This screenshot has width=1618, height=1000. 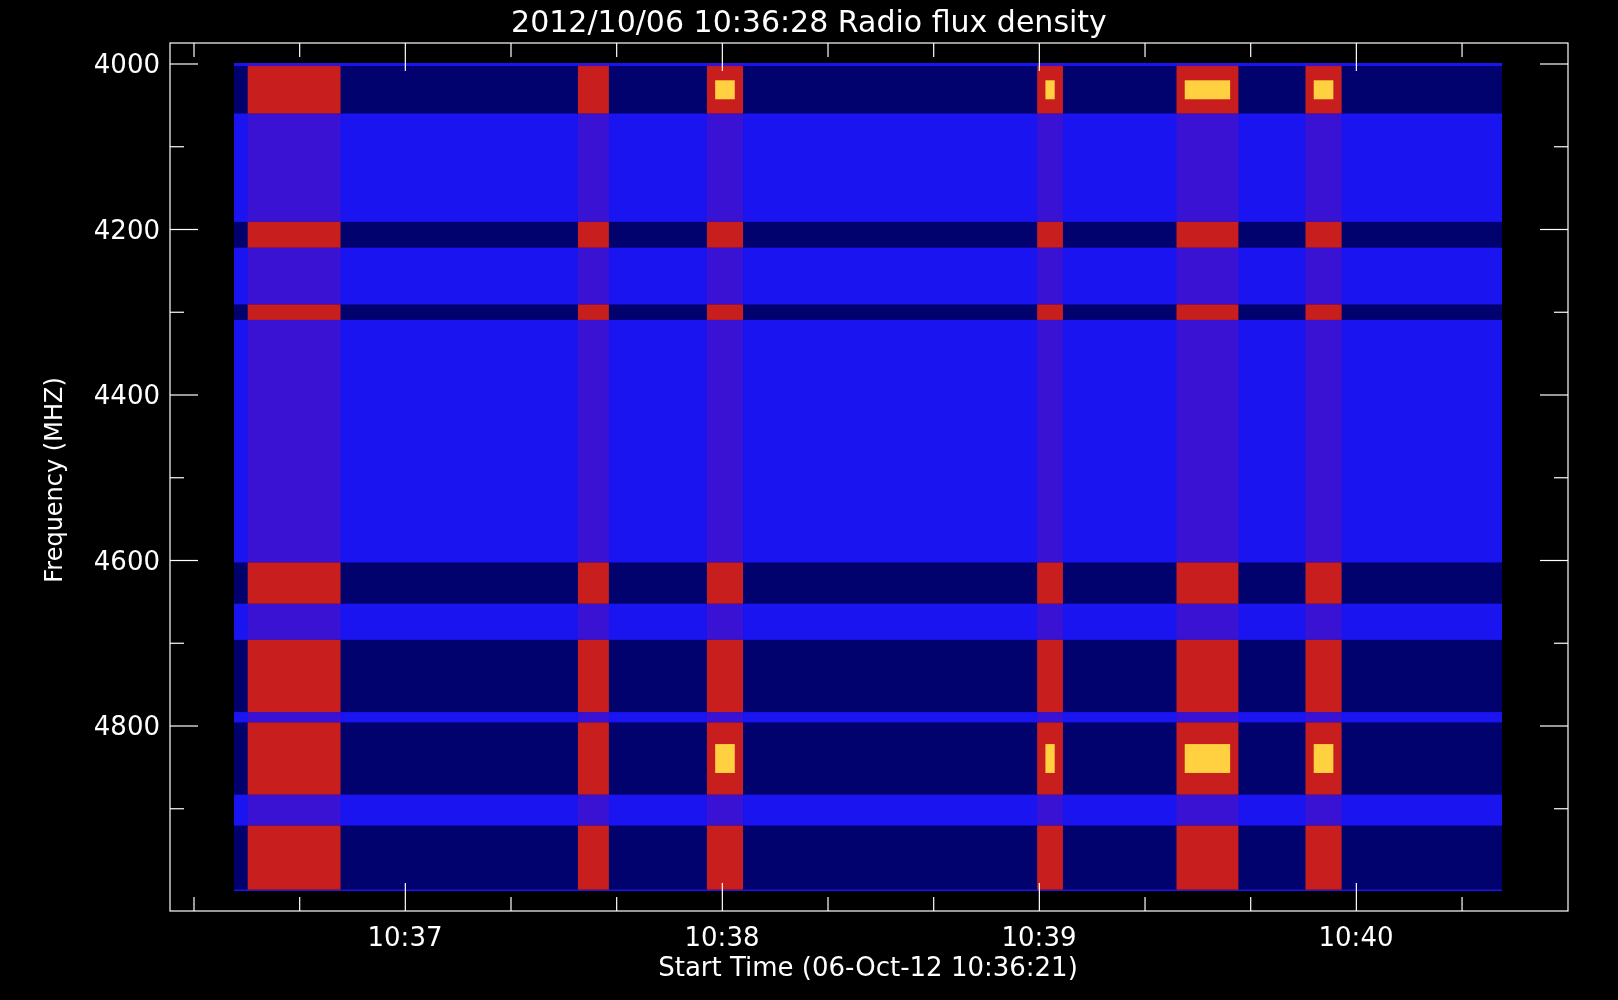 What do you see at coordinates (126, 560) in the screenshot?
I see `y-tick-label: 4600` at bounding box center [126, 560].